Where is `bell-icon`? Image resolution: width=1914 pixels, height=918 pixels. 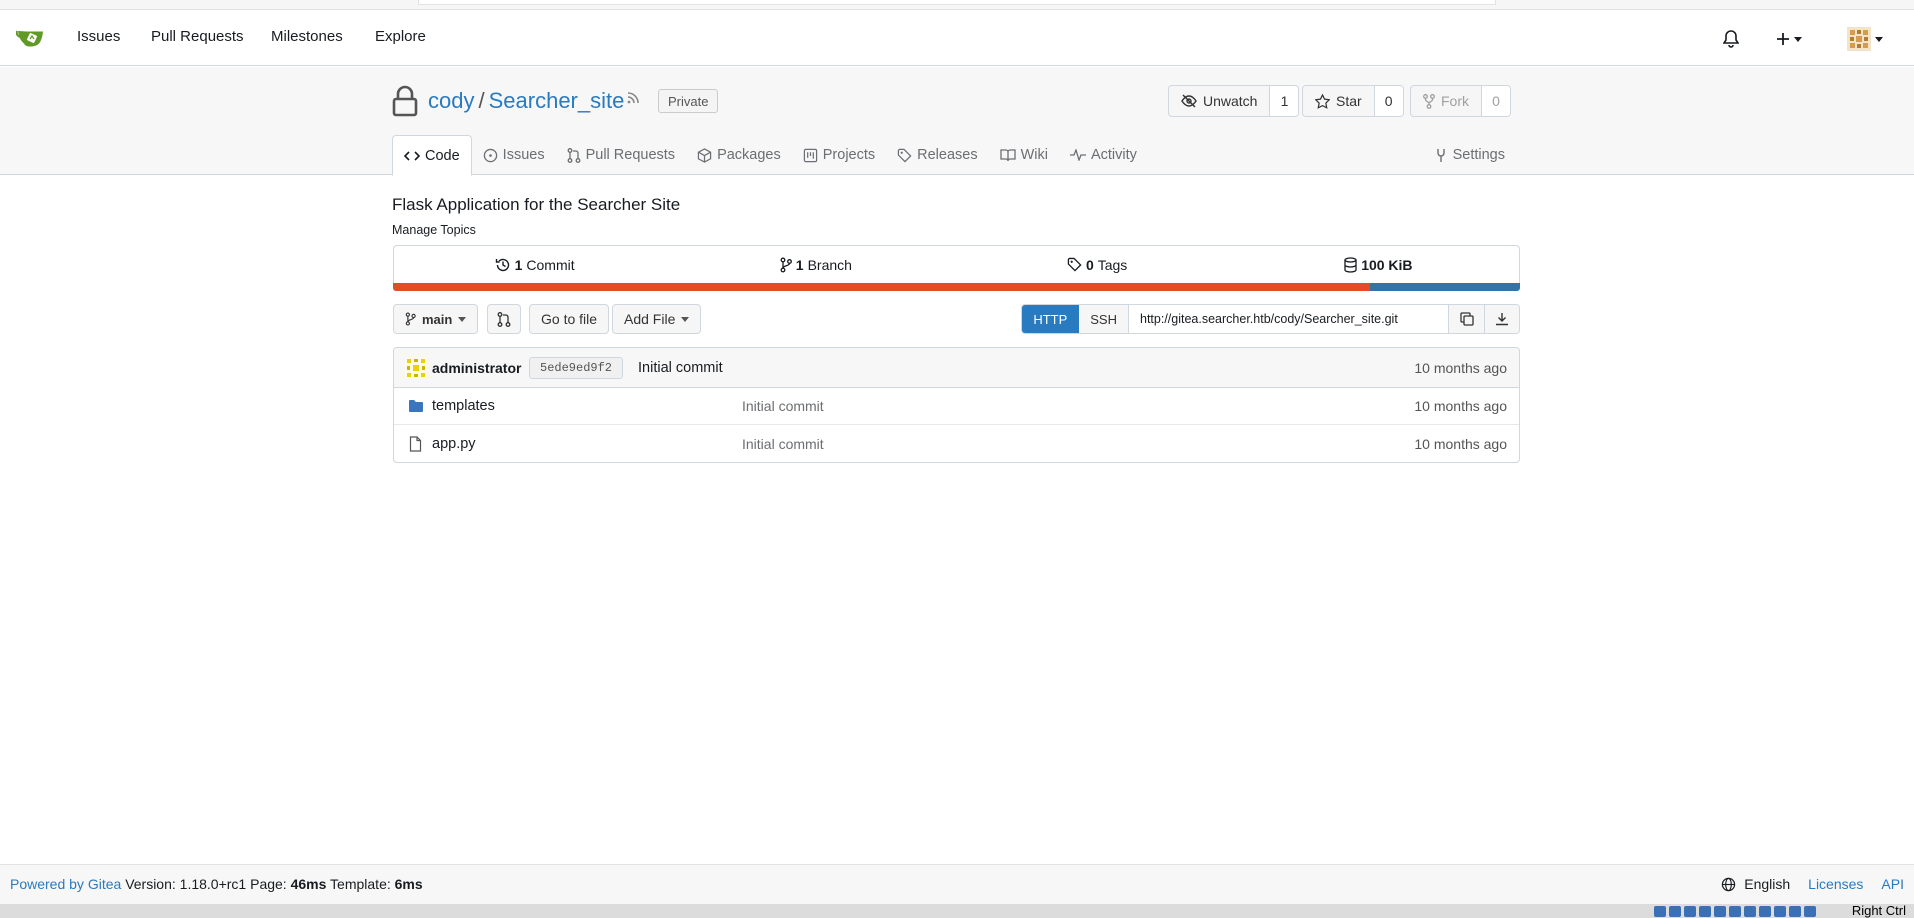
bell-icon is located at coordinates (1731, 39).